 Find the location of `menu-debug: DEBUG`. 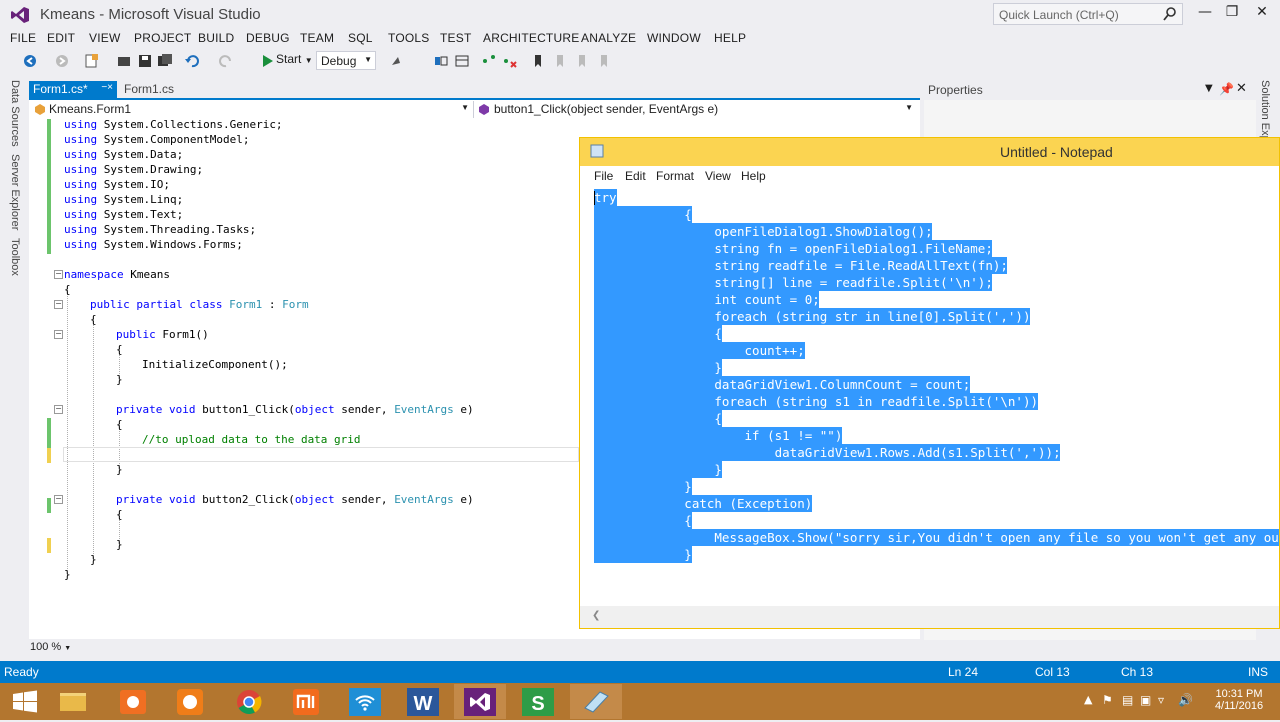

menu-debug: DEBUG is located at coordinates (268, 38).